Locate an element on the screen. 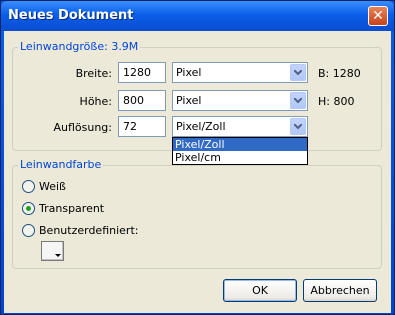 The height and width of the screenshot is (315, 395). canvas-size-legend: Leinwandgröße: 3.9M is located at coordinates (79, 46).